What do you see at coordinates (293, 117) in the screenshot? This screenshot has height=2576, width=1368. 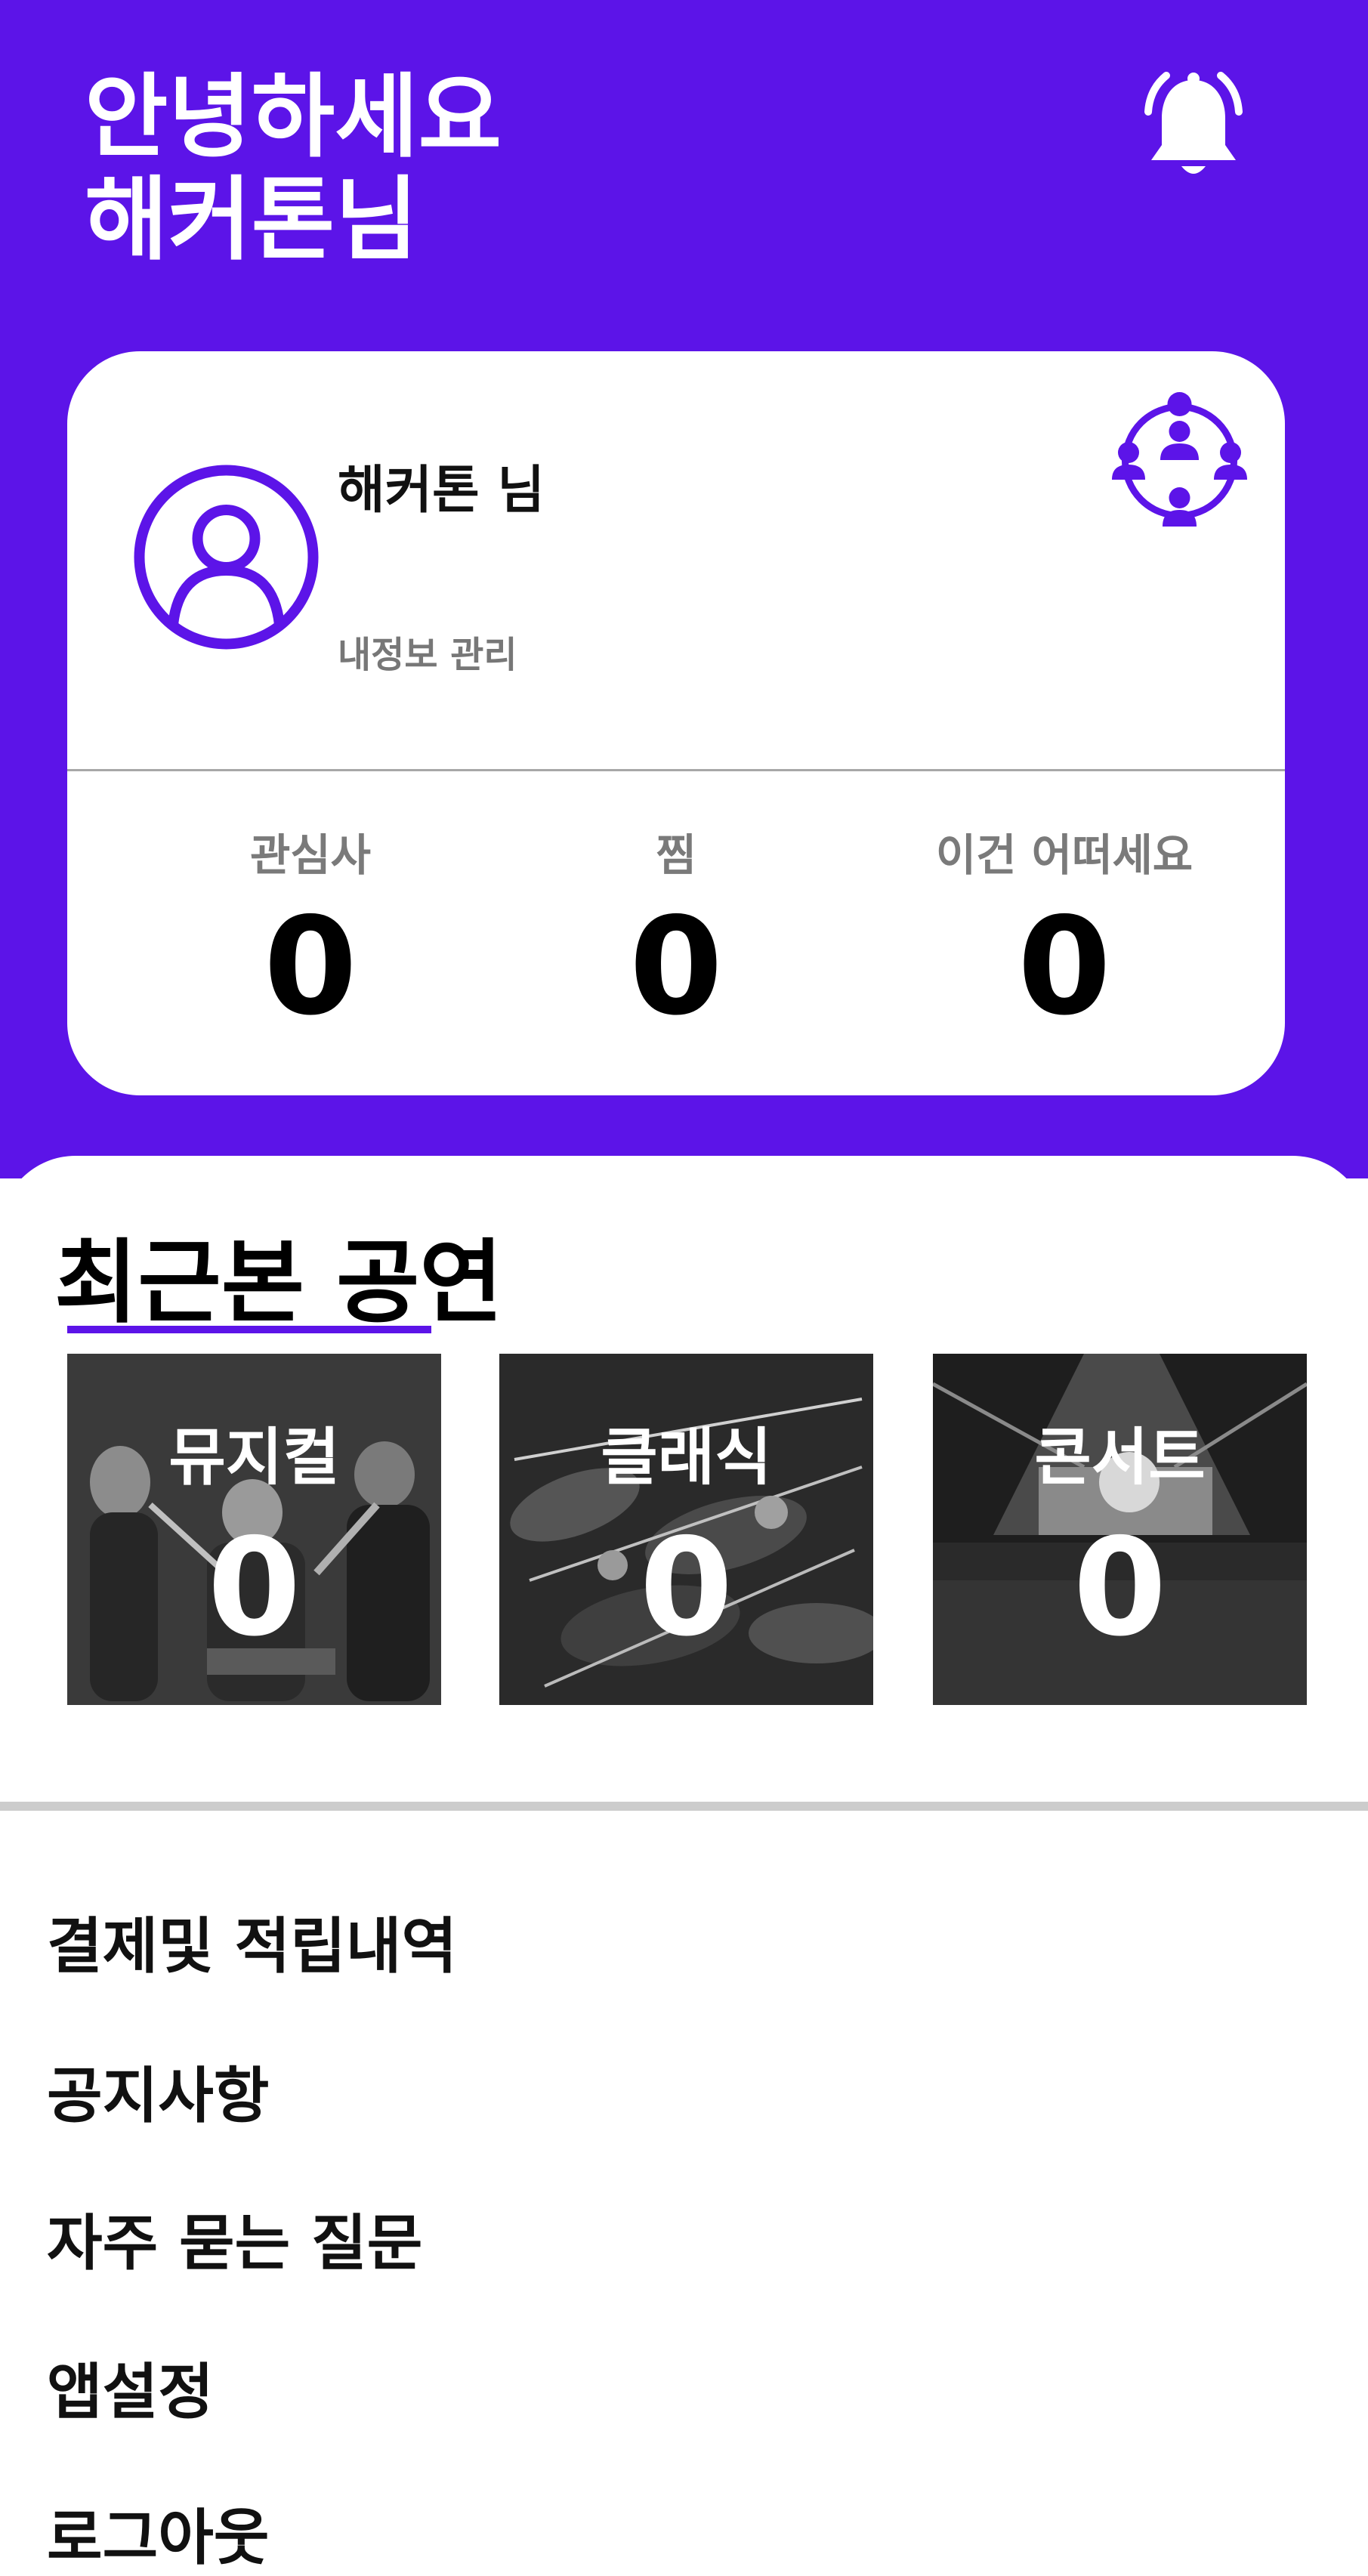 I see `greeting-line-1: 안녕하세요` at bounding box center [293, 117].